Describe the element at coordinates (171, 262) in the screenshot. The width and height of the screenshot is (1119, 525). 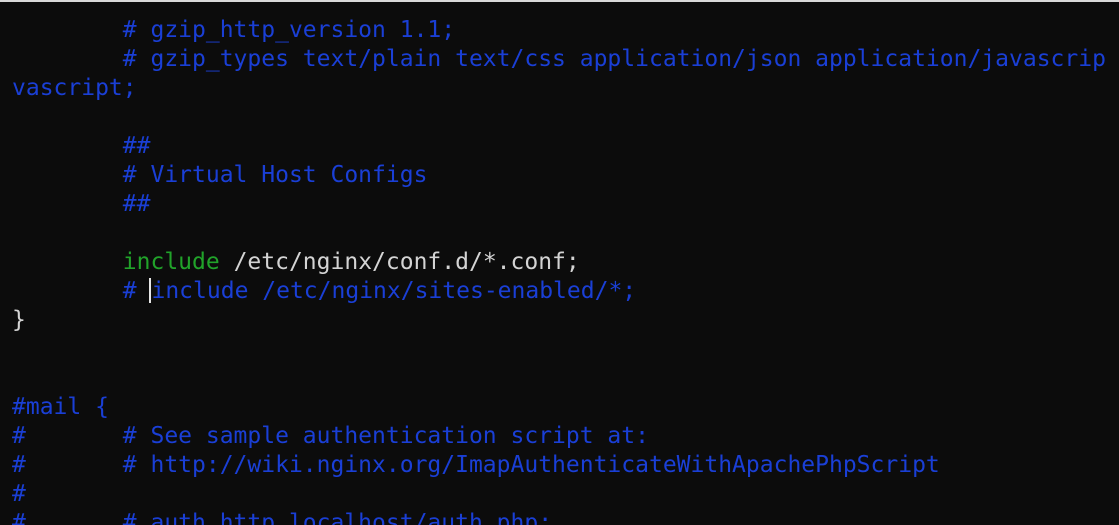
I see `include-keyword: include` at that location.